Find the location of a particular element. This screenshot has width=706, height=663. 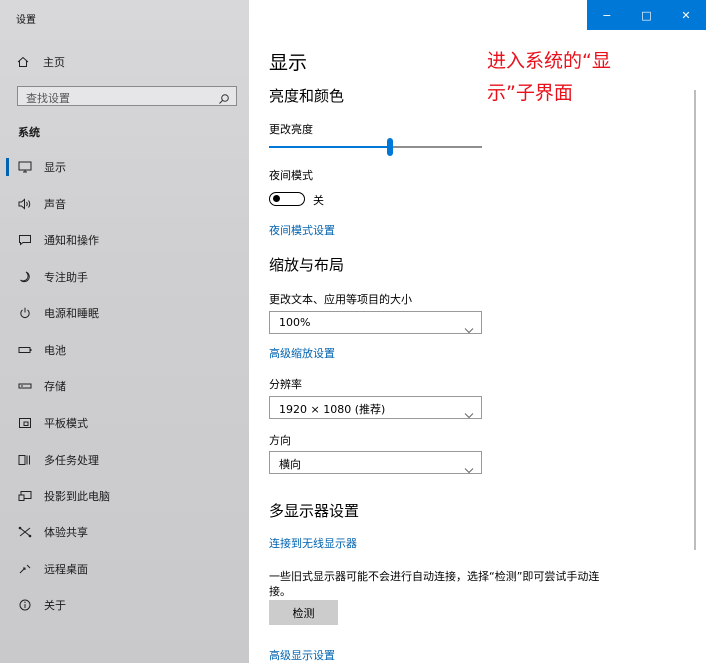

detect-button: 检测 is located at coordinates (303, 612).